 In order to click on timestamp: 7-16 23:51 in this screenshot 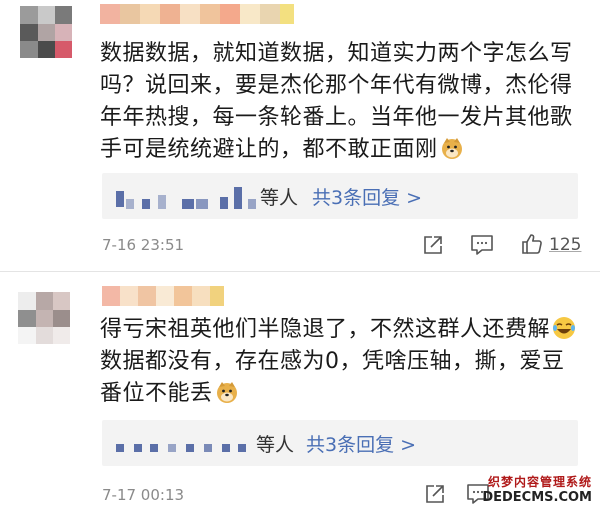, I will do `click(143, 245)`.